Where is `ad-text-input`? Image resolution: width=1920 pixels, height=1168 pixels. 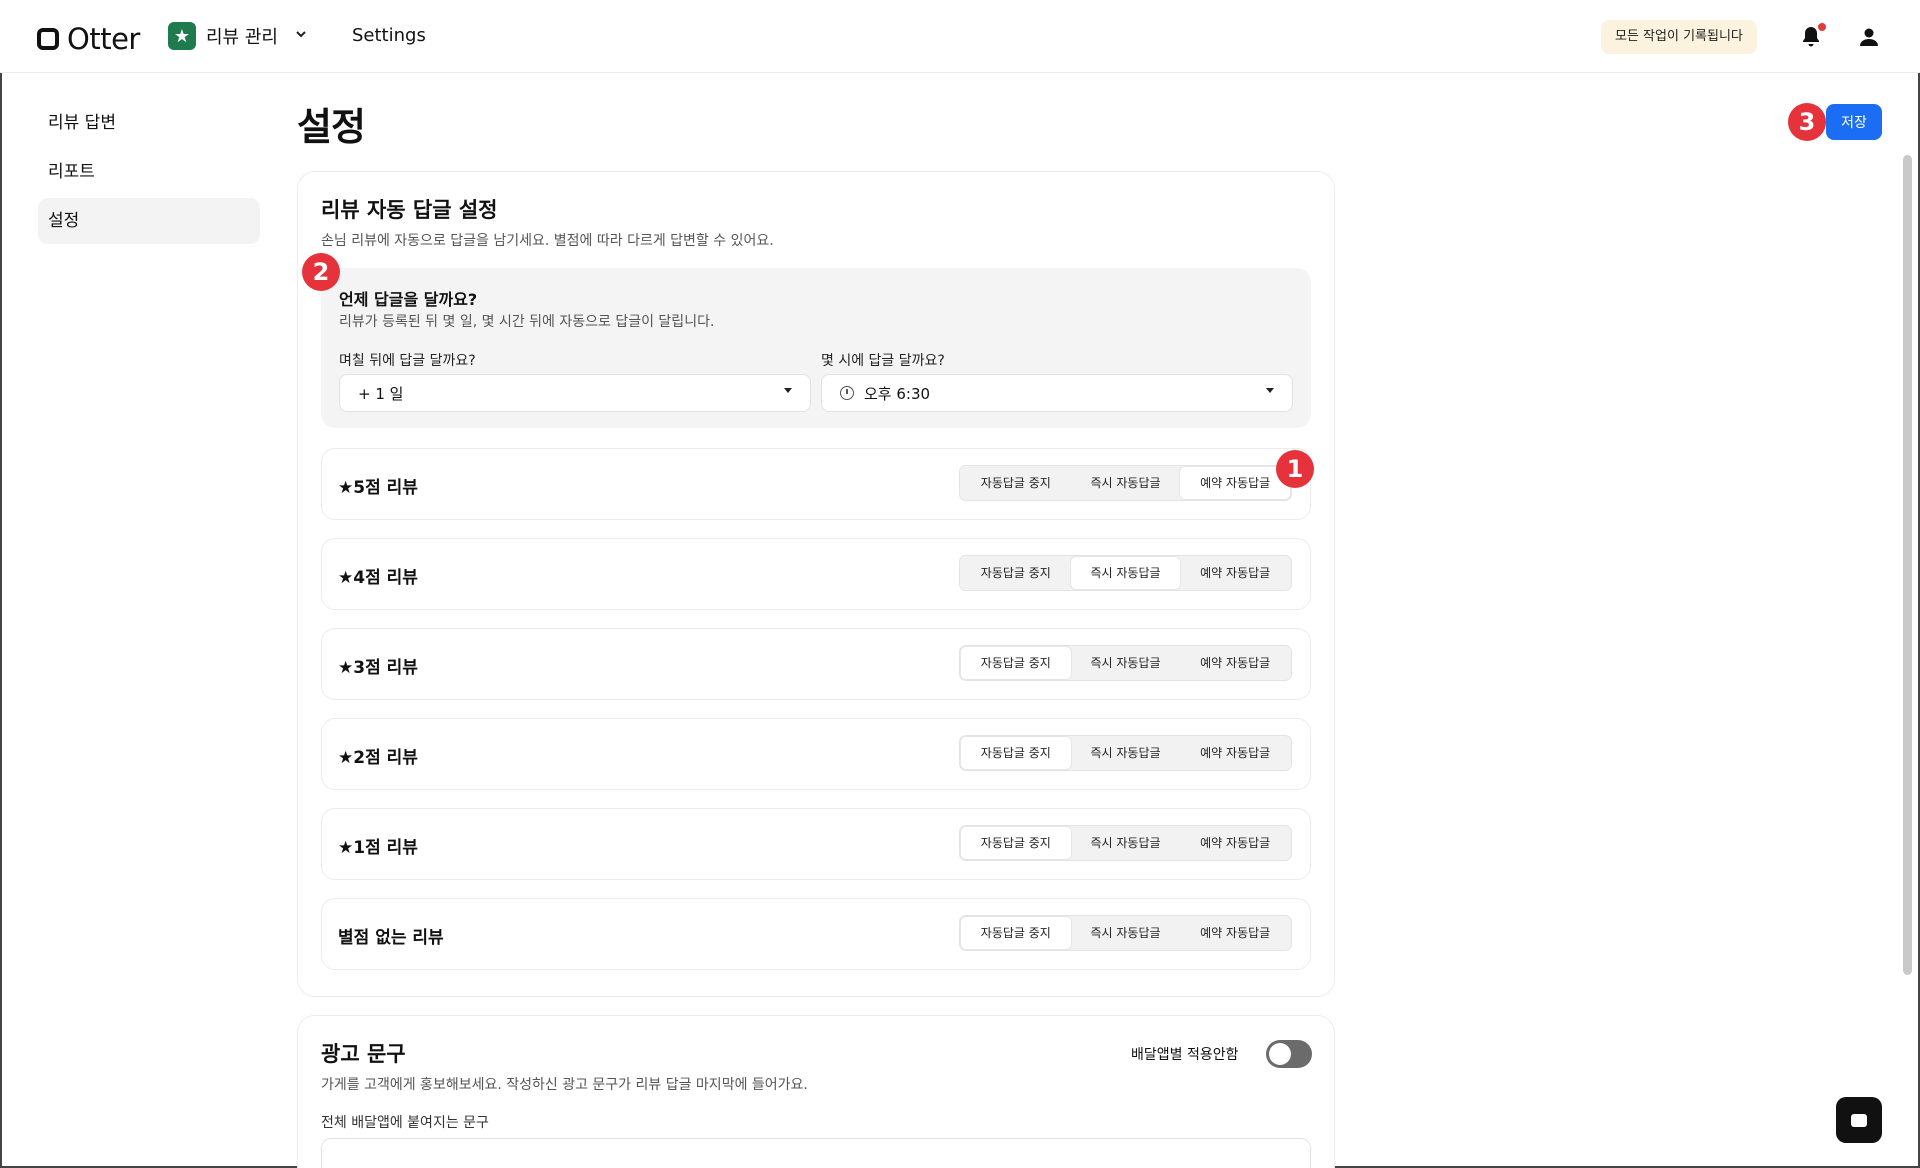 ad-text-input is located at coordinates (816, 1153).